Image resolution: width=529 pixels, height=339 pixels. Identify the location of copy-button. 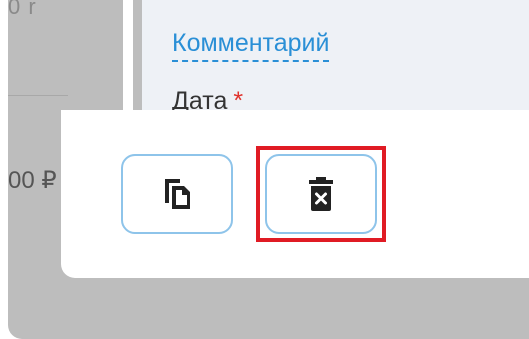
(177, 194).